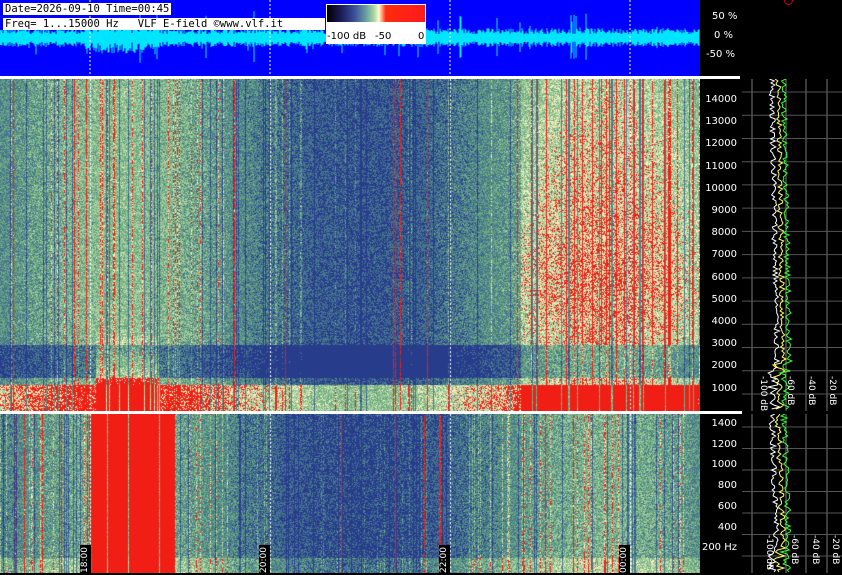 The width and height of the screenshot is (842, 575). What do you see at coordinates (763, 394) in the screenshot?
I see `upper-db-label-100: -100 dB` at bounding box center [763, 394].